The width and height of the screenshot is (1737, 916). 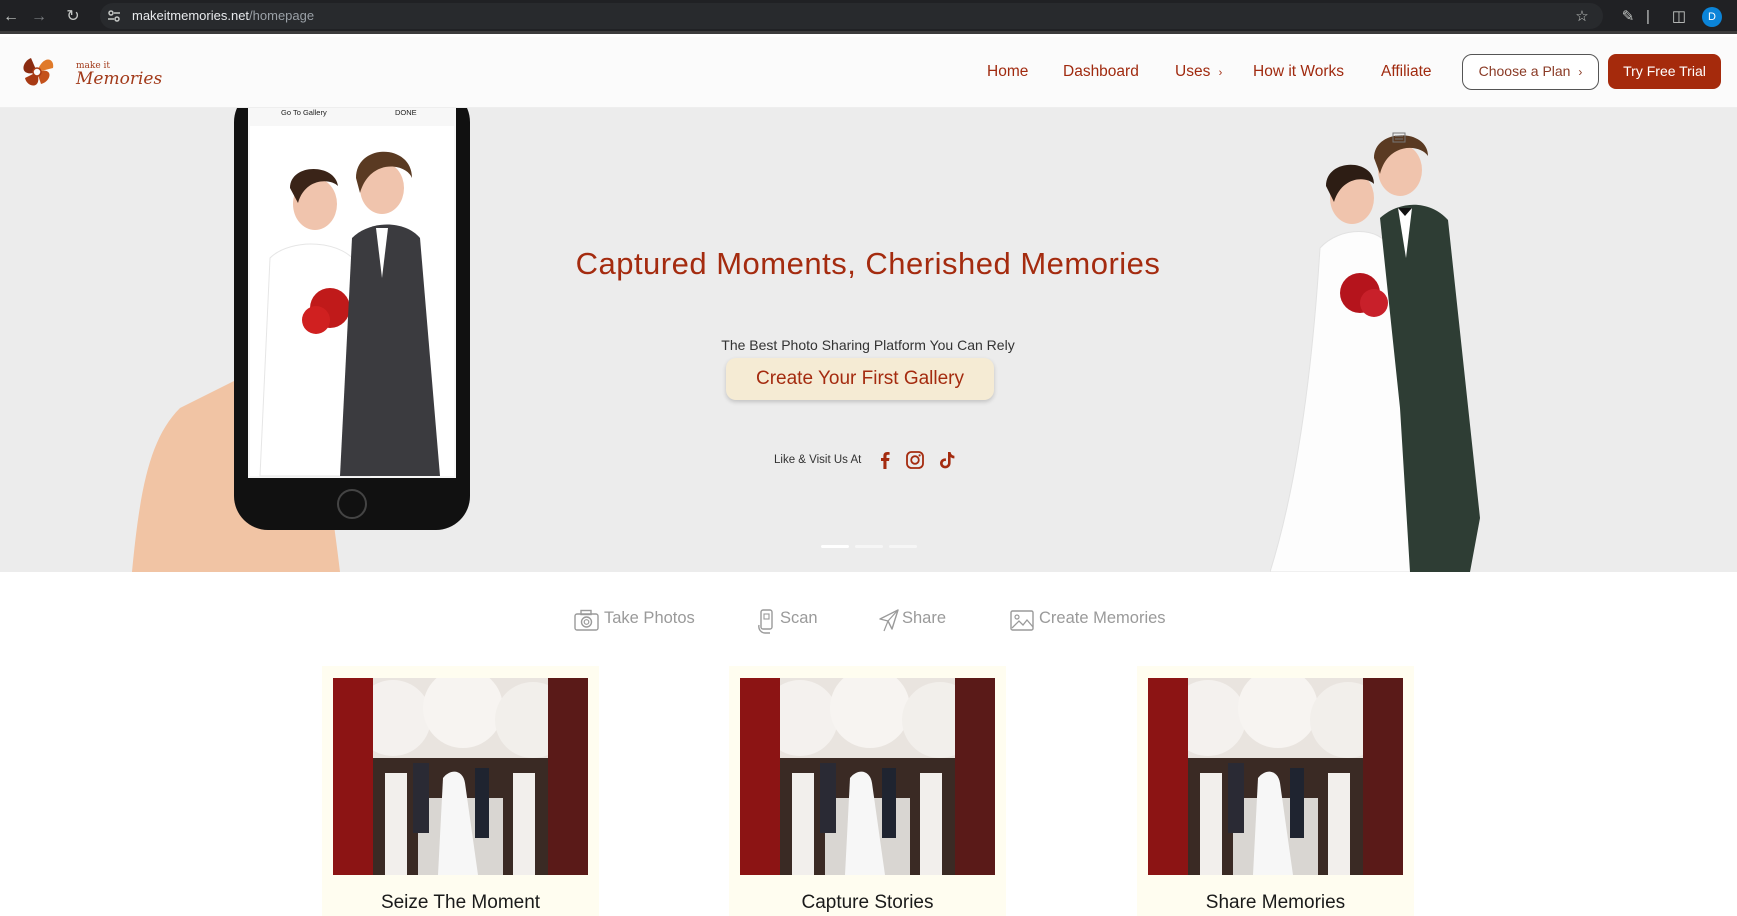 What do you see at coordinates (1102, 618) in the screenshot?
I see `tab-create-memories-label: Create Memories` at bounding box center [1102, 618].